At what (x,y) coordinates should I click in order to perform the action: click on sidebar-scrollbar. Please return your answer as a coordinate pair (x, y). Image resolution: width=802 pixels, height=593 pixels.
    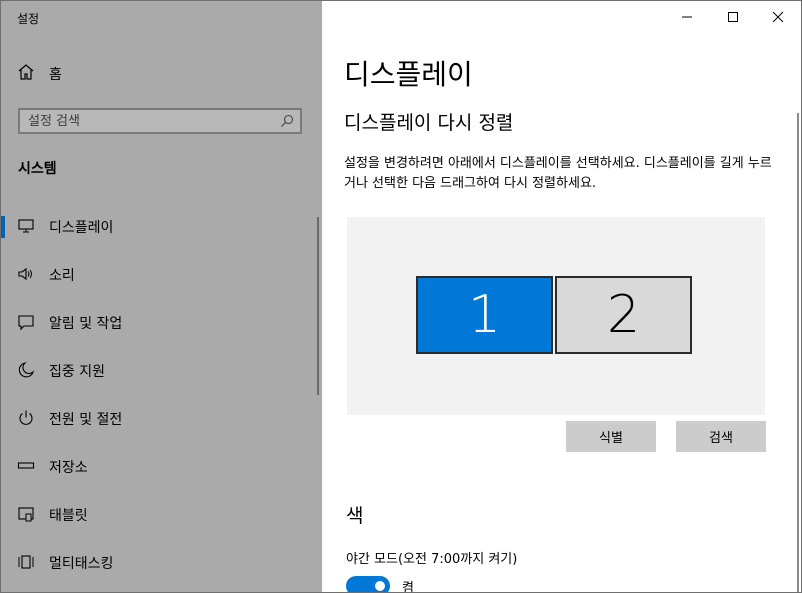
    Looking at the image, I should click on (318, 306).